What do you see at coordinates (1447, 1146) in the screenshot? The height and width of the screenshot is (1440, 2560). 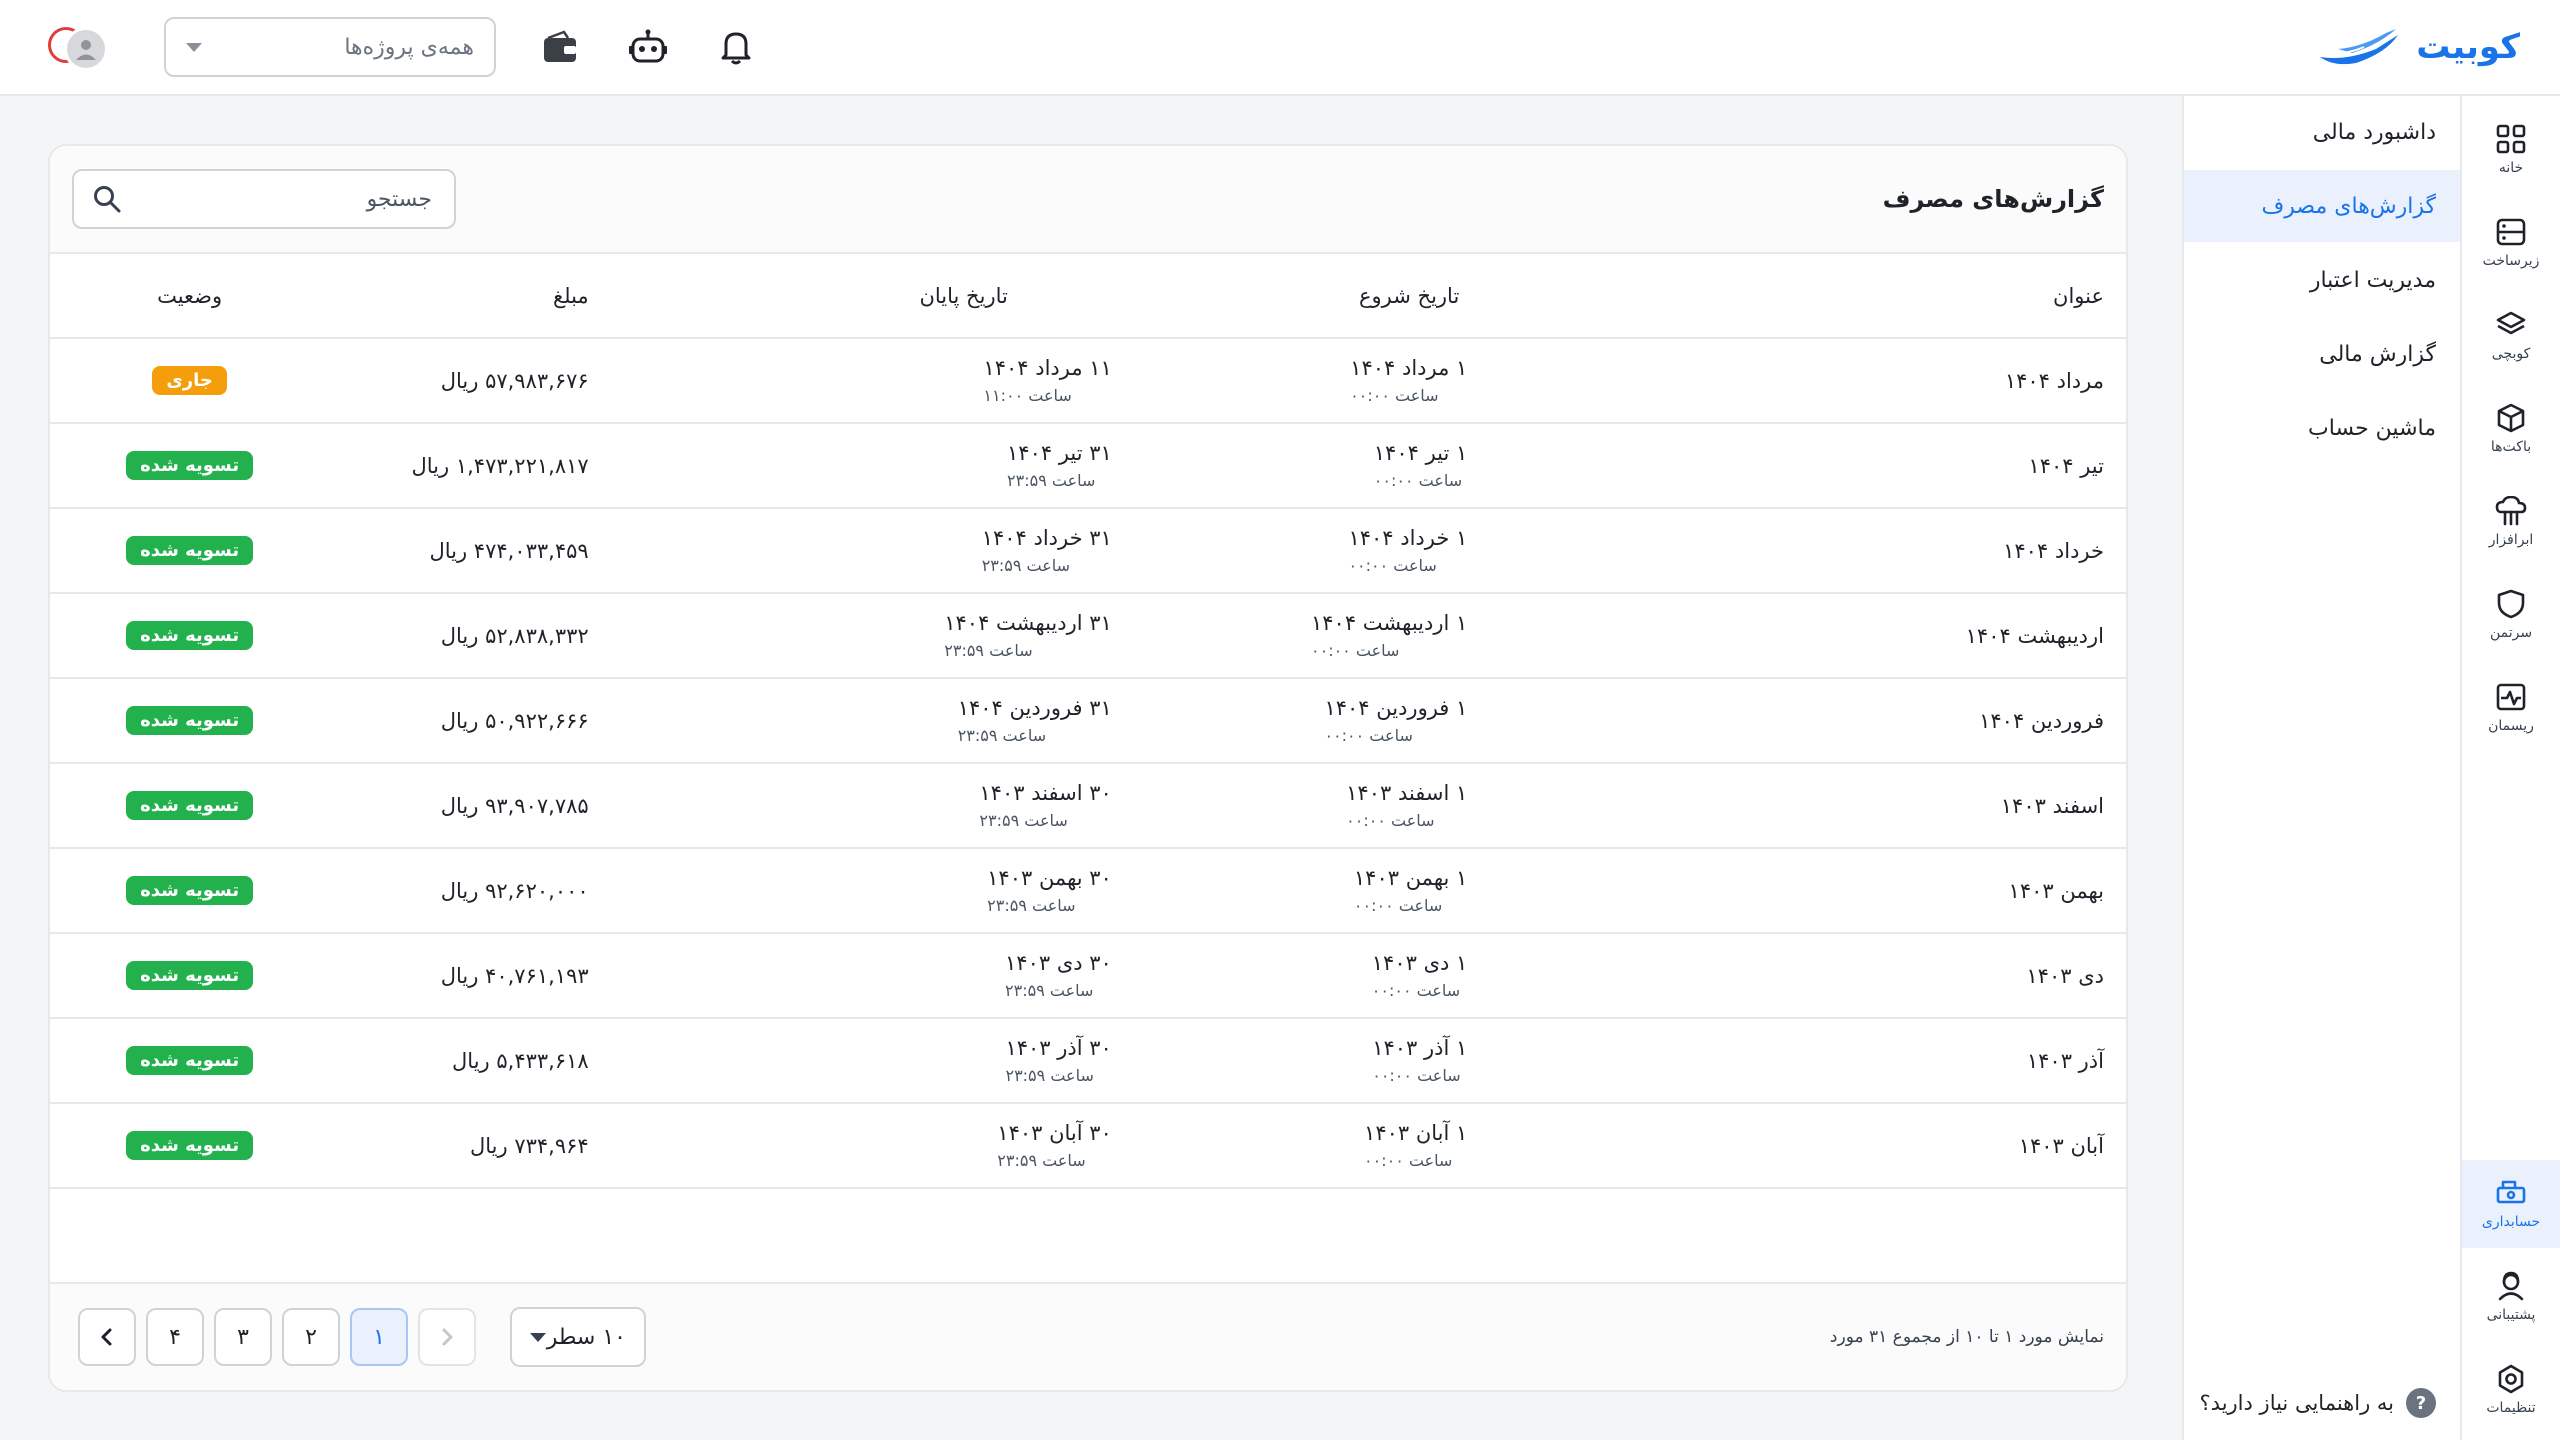 I see `cell-start-date: ۱ آبان ۱۴۰۳ ساعت ۰۰:۰۰` at bounding box center [1447, 1146].